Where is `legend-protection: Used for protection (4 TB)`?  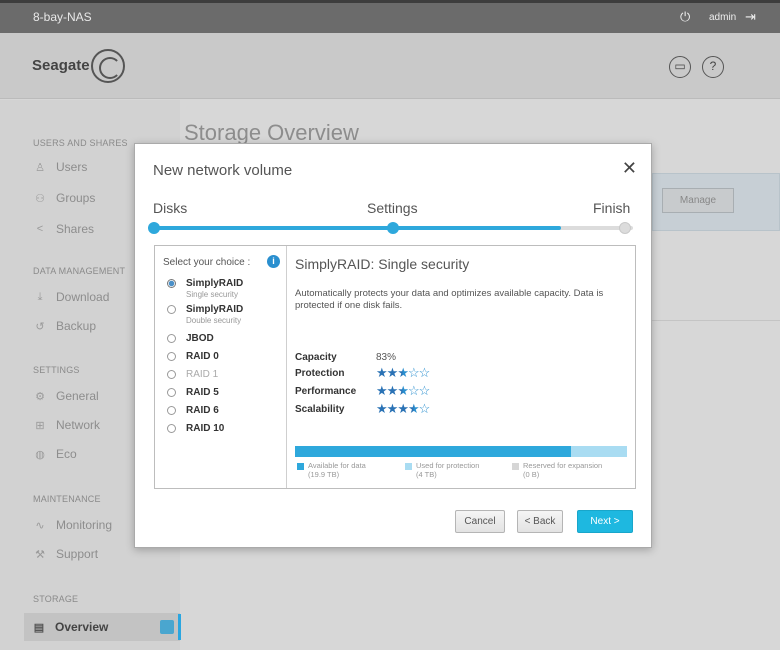
legend-protection: Used for protection (4 TB) is located at coordinates (442, 470).